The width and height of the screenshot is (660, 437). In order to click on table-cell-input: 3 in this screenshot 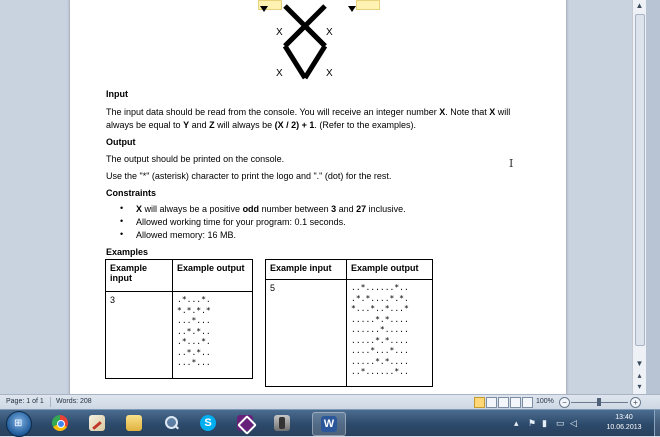, I will do `click(139, 335)`.